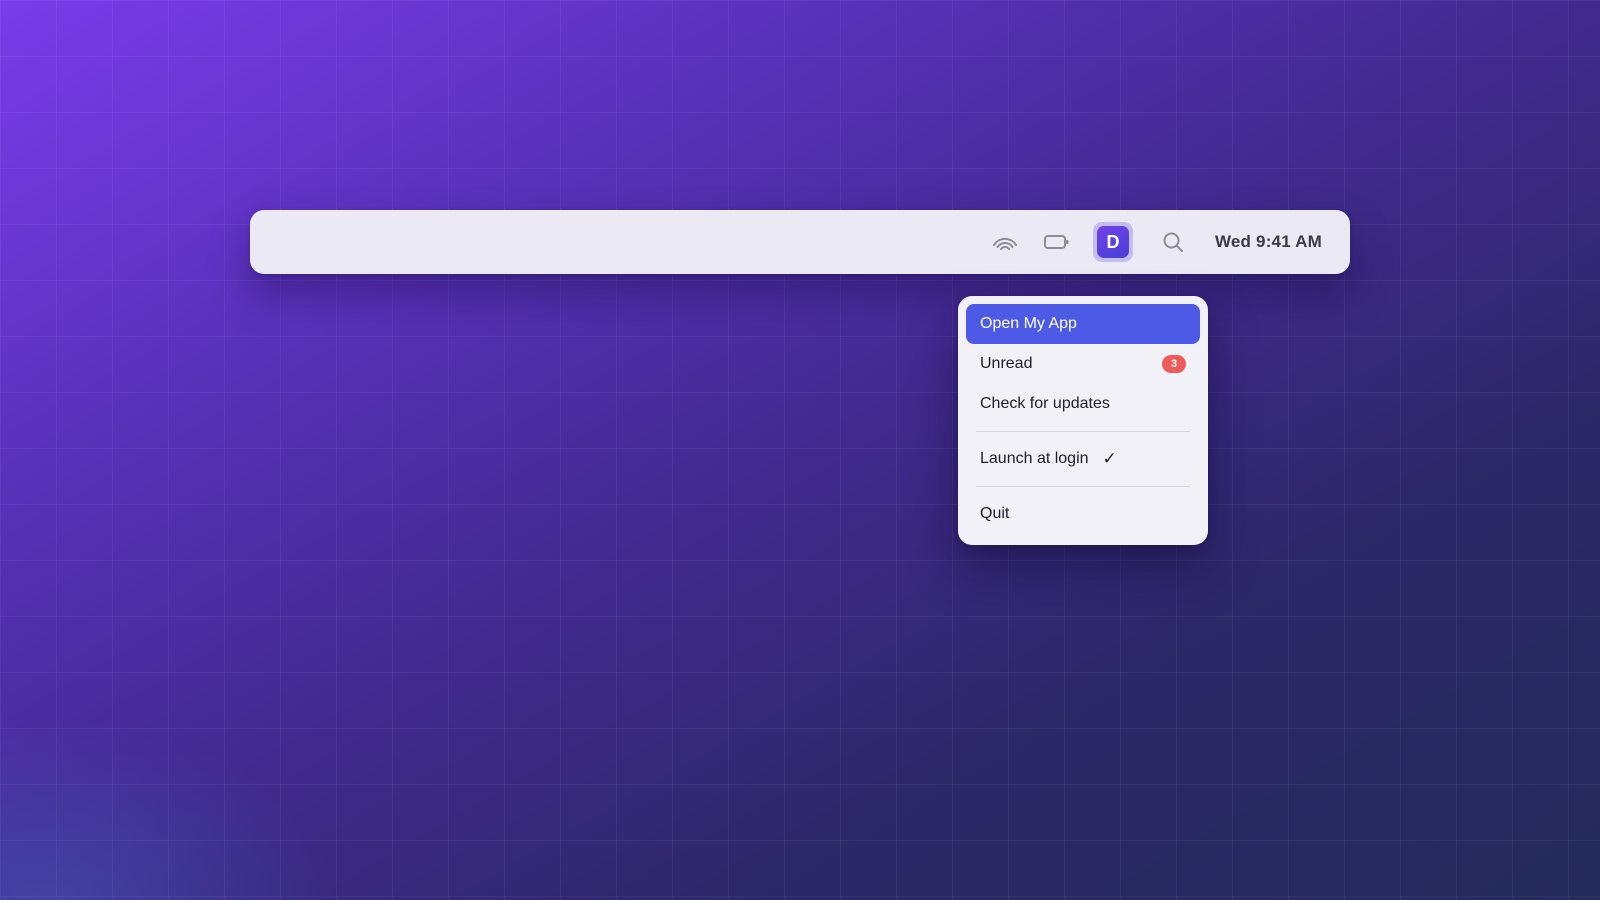 This screenshot has height=900, width=1600. Describe the element at coordinates (1006, 363) in the screenshot. I see `menu-item-label: Unread` at that location.